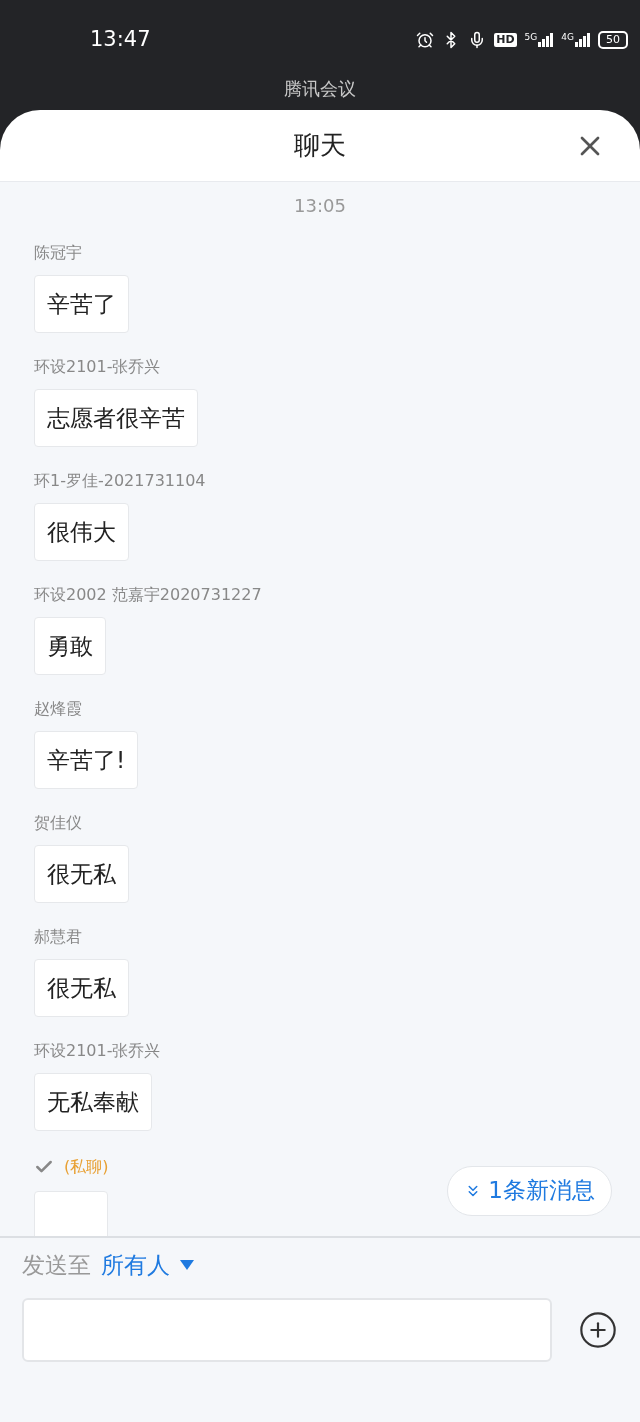  Describe the element at coordinates (81, 532) in the screenshot. I see `message-bubble: 很伟大` at that location.